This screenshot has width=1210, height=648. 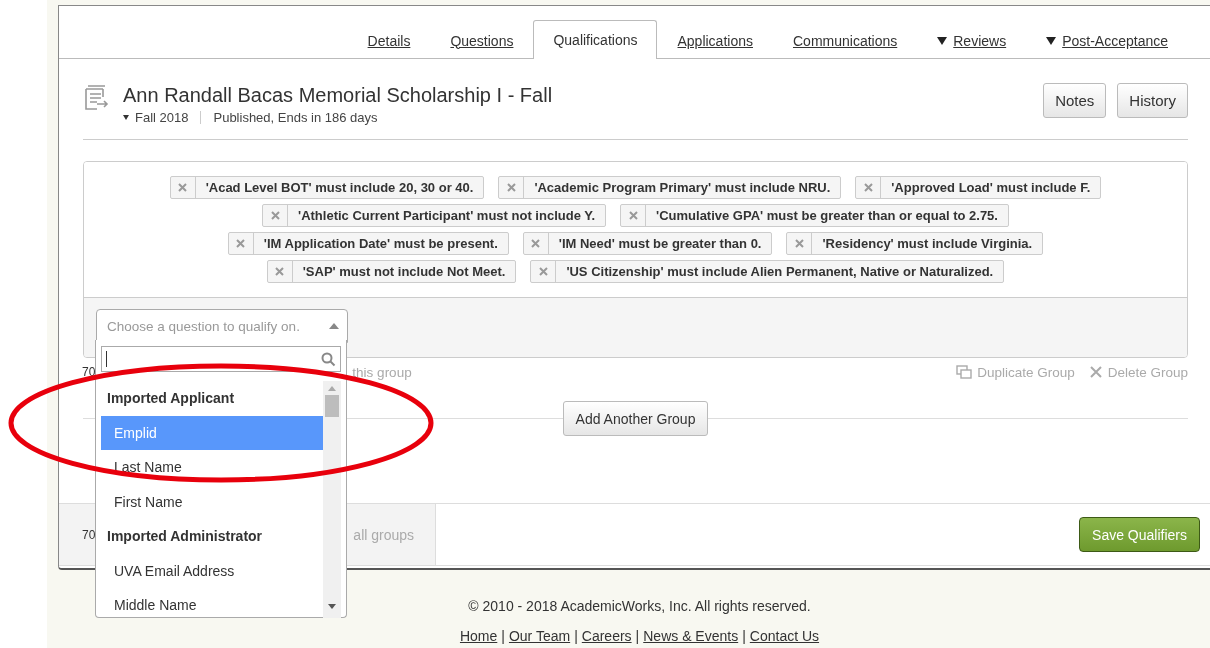 What do you see at coordinates (328, 359) in the screenshot?
I see `search-icon` at bounding box center [328, 359].